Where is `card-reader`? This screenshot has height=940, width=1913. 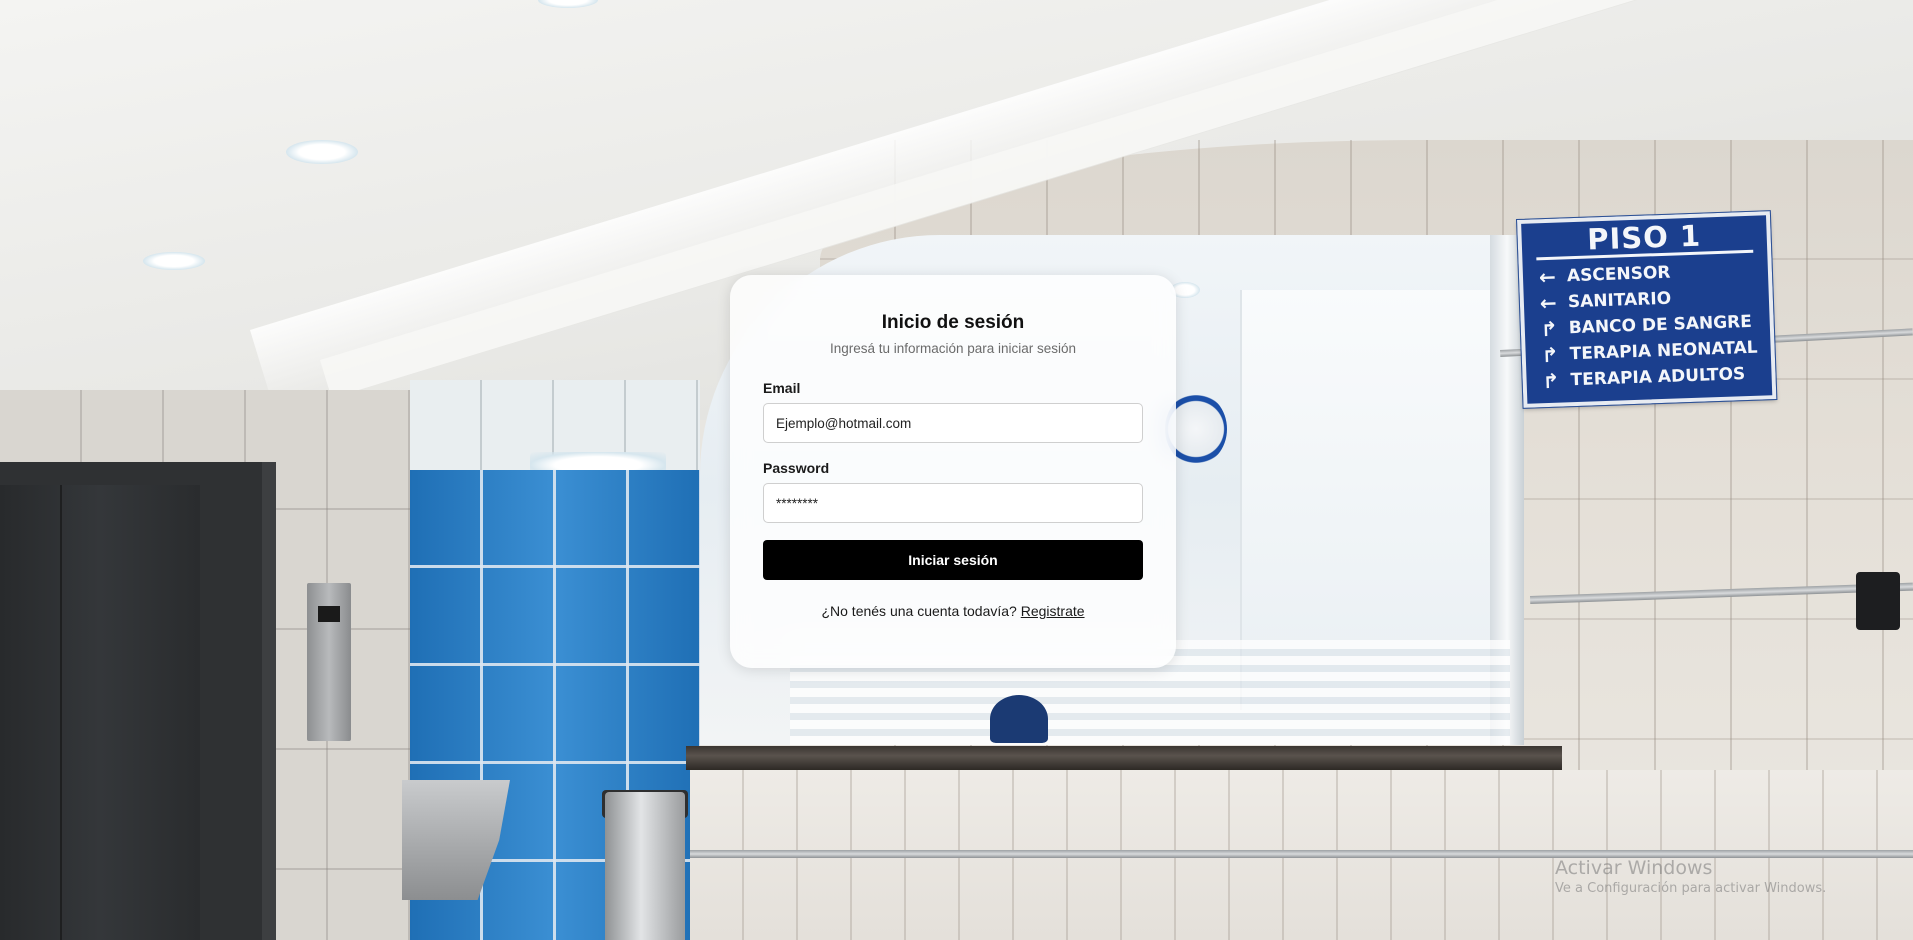
card-reader is located at coordinates (1878, 601).